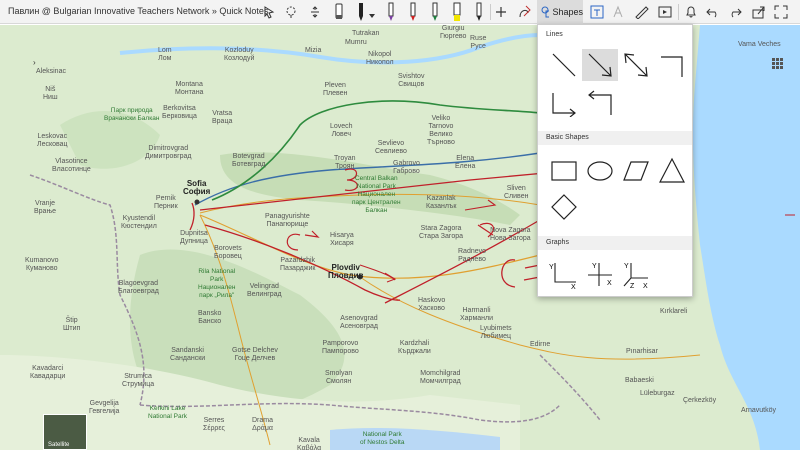  Describe the element at coordinates (315, 12) in the screenshot. I see `insert-space-icon` at that location.